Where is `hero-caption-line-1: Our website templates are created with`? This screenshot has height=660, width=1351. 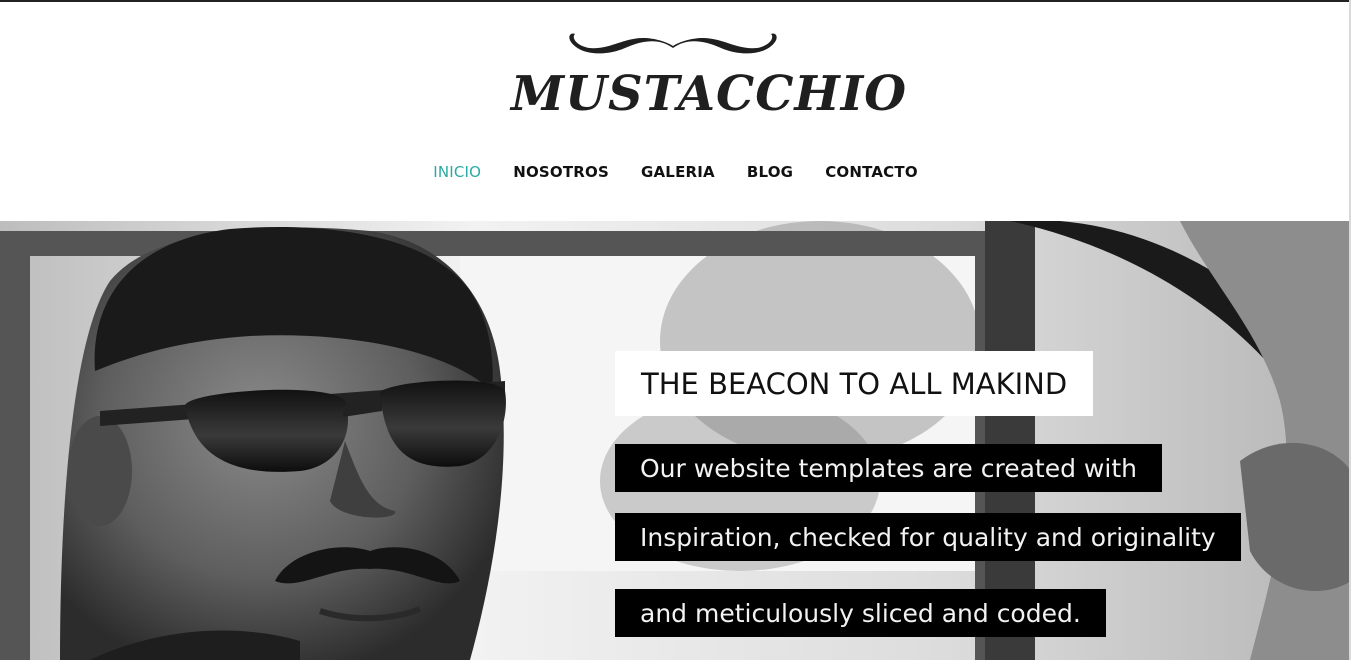
hero-caption-line-1: Our website templates are created with is located at coordinates (888, 468).